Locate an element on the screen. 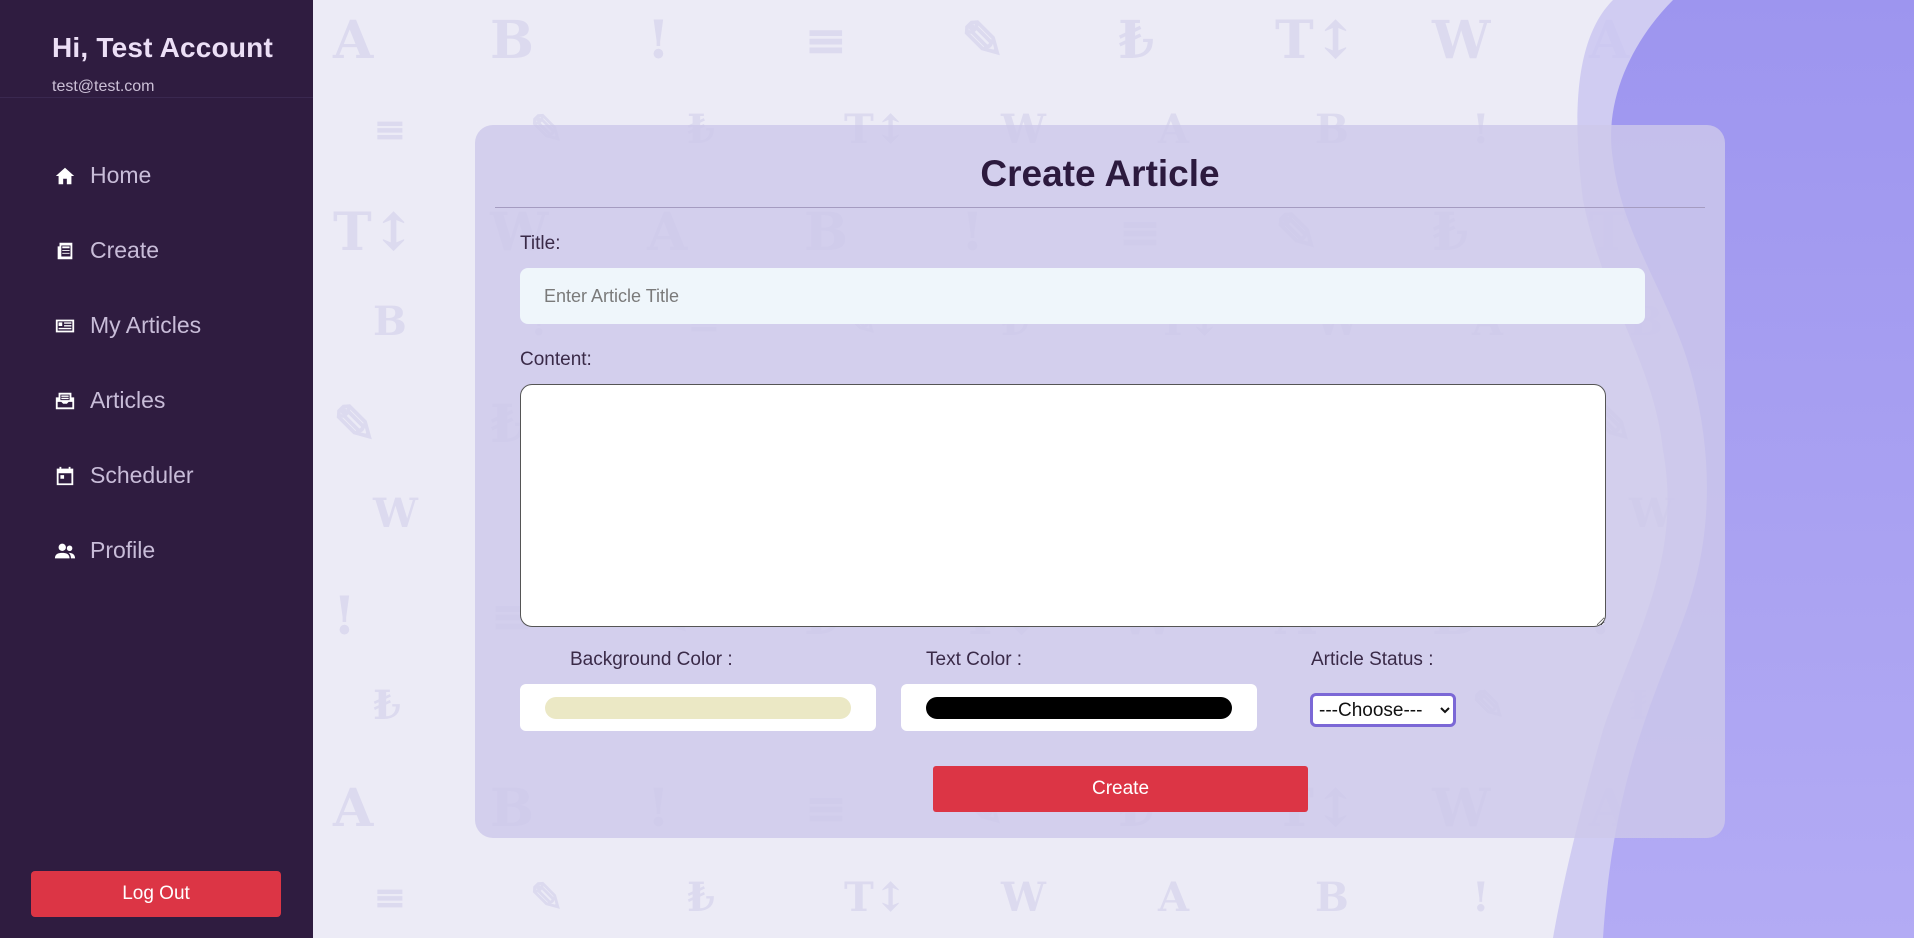 This screenshot has width=1914, height=938. title-label: Title: is located at coordinates (540, 243).